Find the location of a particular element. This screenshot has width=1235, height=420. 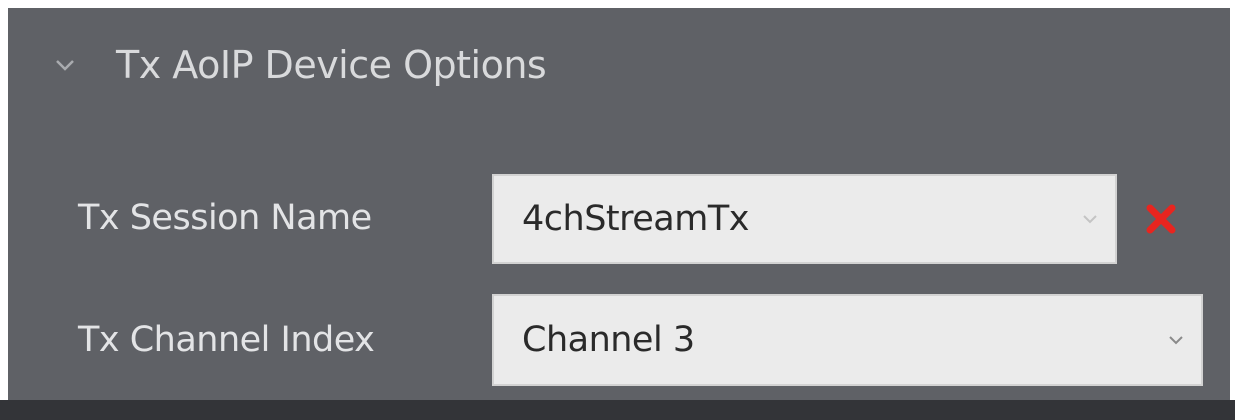

session-name-dropdown: 4chStreamTx is located at coordinates (804, 219).